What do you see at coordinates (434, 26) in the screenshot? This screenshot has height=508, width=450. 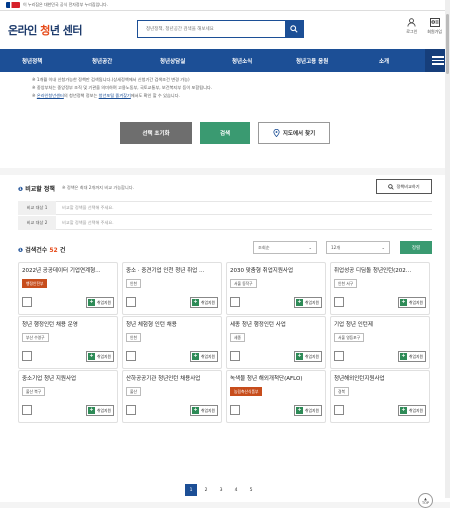 I see `join-button: 회원가입` at bounding box center [434, 26].